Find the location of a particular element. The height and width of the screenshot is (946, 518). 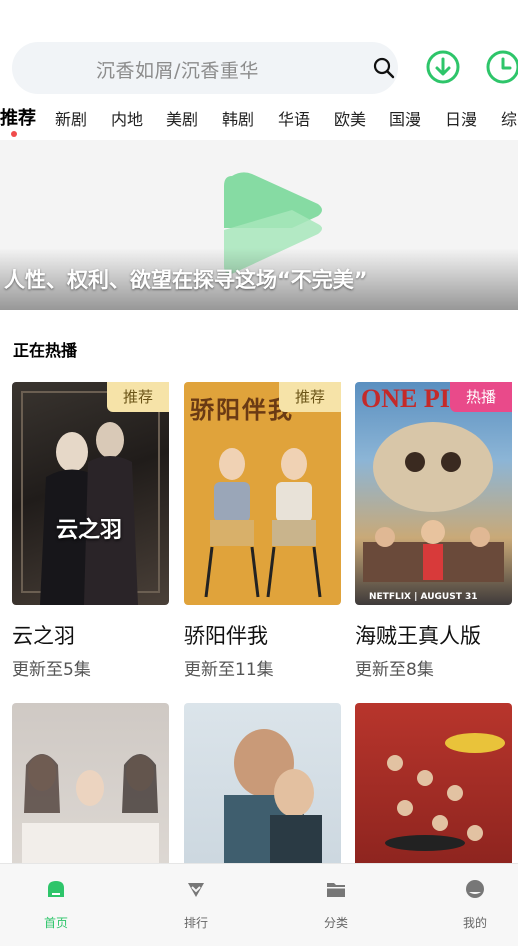

search-input: 沉香如屑/沉香重华 is located at coordinates (177, 69).